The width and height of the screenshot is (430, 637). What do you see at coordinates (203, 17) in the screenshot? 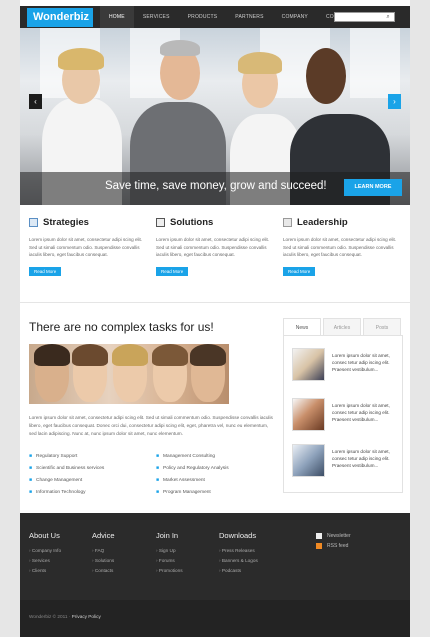
I see `nav-products: PRODUCTS` at bounding box center [203, 17].